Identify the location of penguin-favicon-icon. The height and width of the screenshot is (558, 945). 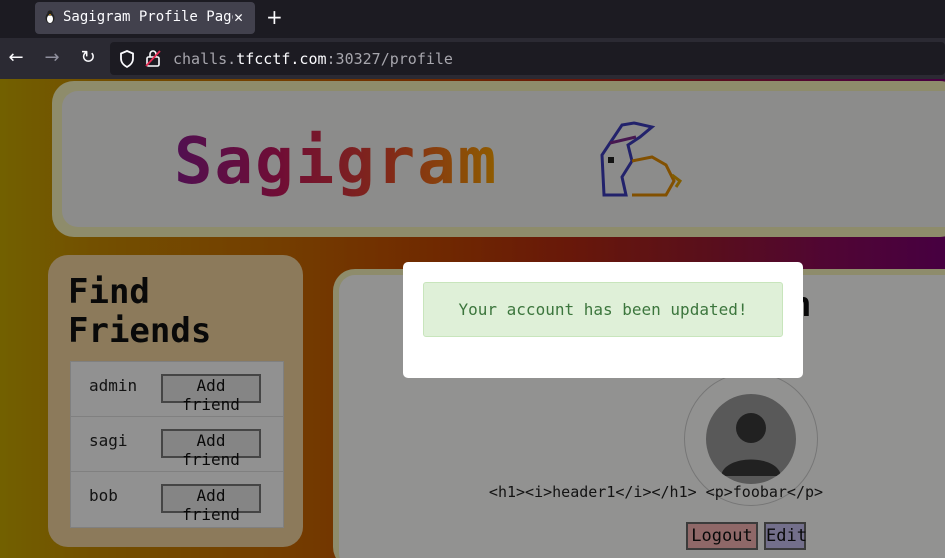
(50, 17).